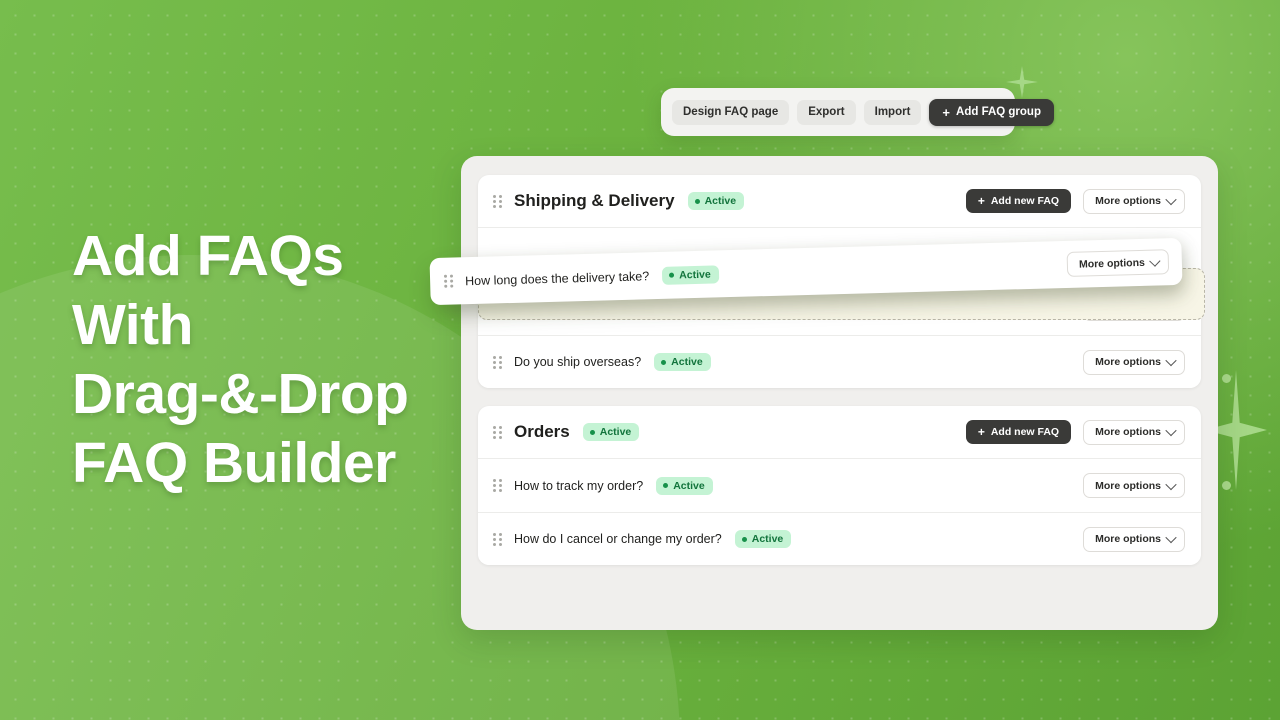  Describe the element at coordinates (234, 463) in the screenshot. I see `headline-line-4: FAQ Builder` at that location.